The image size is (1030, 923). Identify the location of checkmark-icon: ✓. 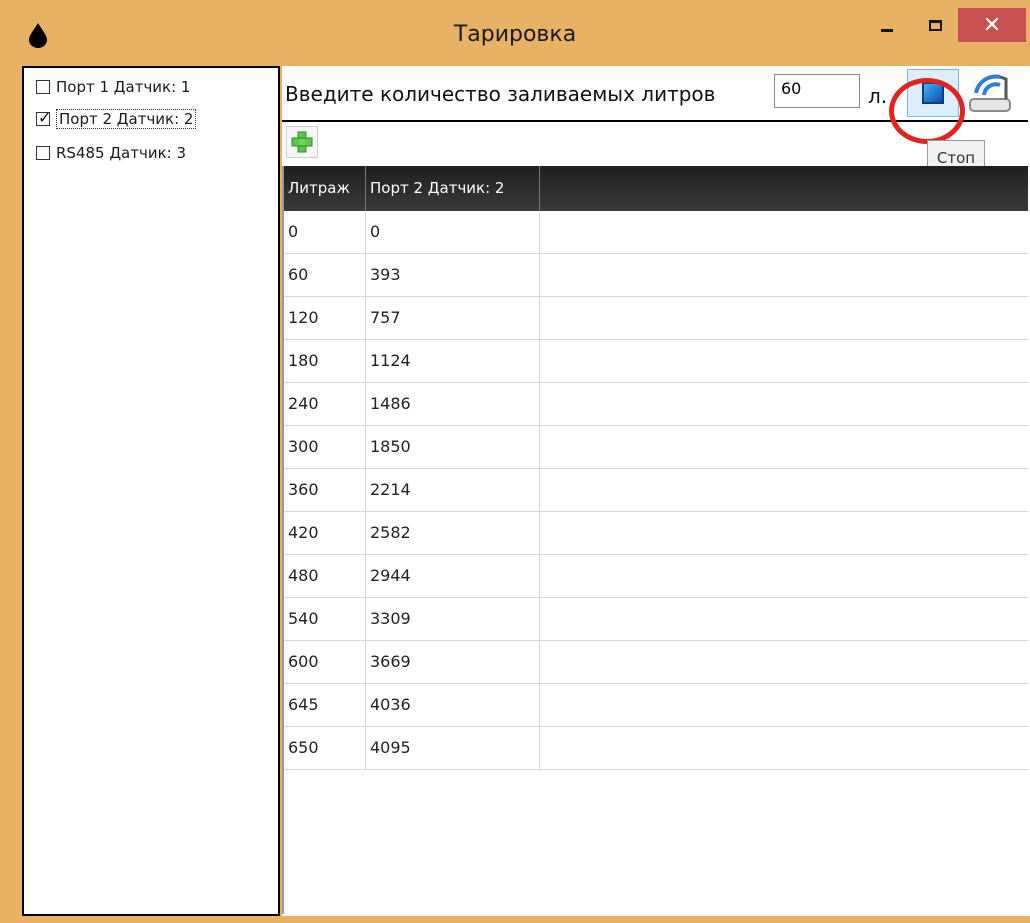
(45, 117).